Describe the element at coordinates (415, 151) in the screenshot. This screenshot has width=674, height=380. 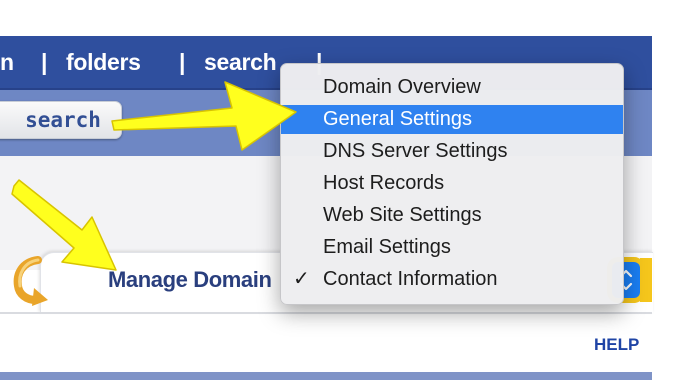
I see `menu-item-label: DNS Server Settings` at that location.